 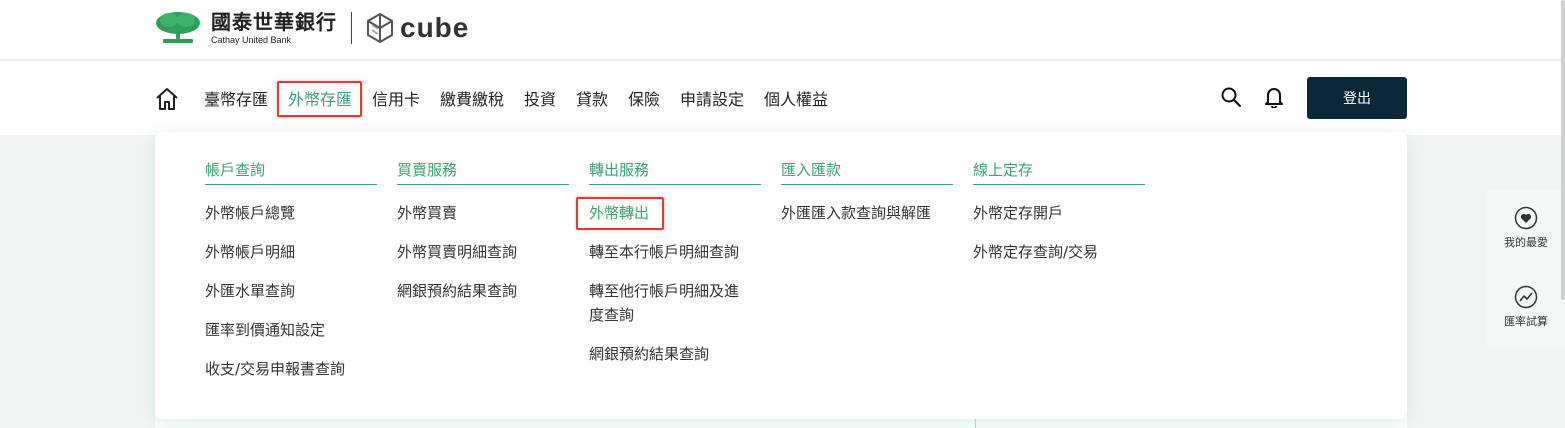 I want to click on nav-item-twd-deposit: 臺幣存匯, so click(x=236, y=100).